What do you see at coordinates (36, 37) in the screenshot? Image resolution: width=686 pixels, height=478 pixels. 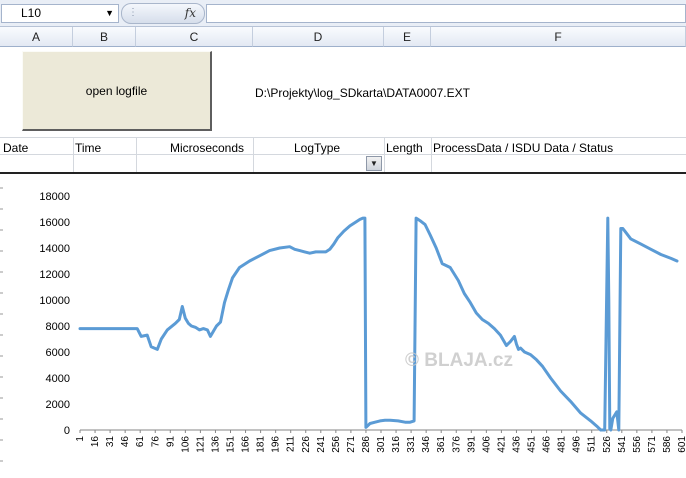 I see `column-header-a: A` at bounding box center [36, 37].